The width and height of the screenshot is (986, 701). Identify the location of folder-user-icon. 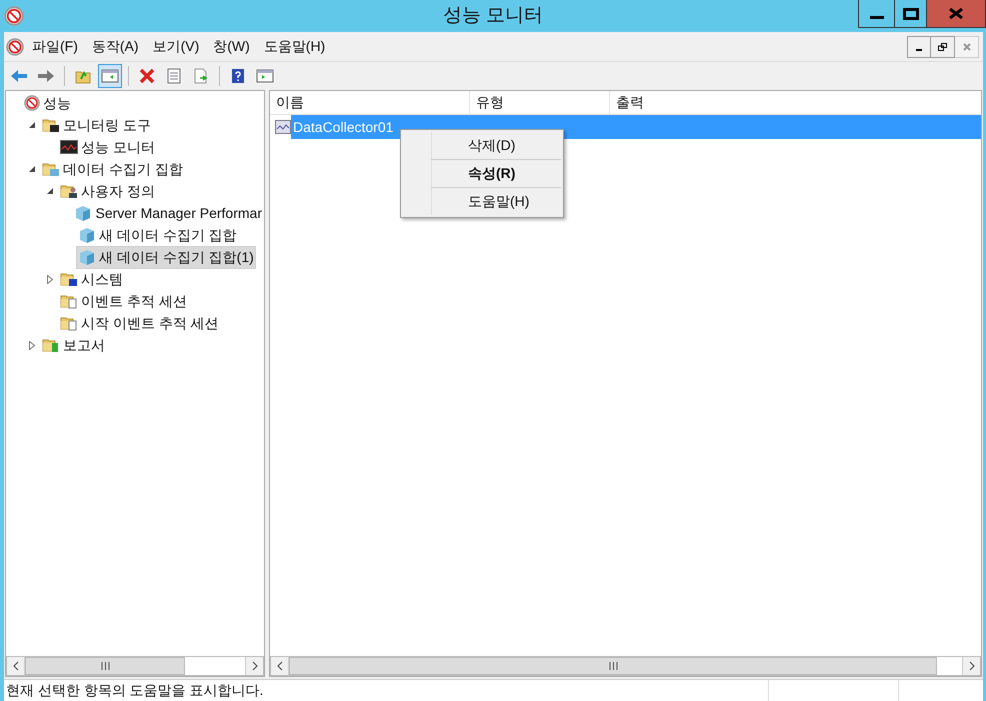
(69, 191).